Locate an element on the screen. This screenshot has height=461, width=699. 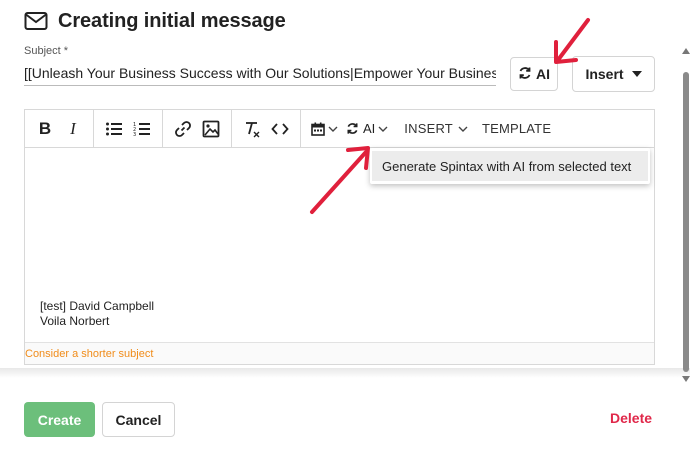
insert-button: Insert is located at coordinates (613, 74).